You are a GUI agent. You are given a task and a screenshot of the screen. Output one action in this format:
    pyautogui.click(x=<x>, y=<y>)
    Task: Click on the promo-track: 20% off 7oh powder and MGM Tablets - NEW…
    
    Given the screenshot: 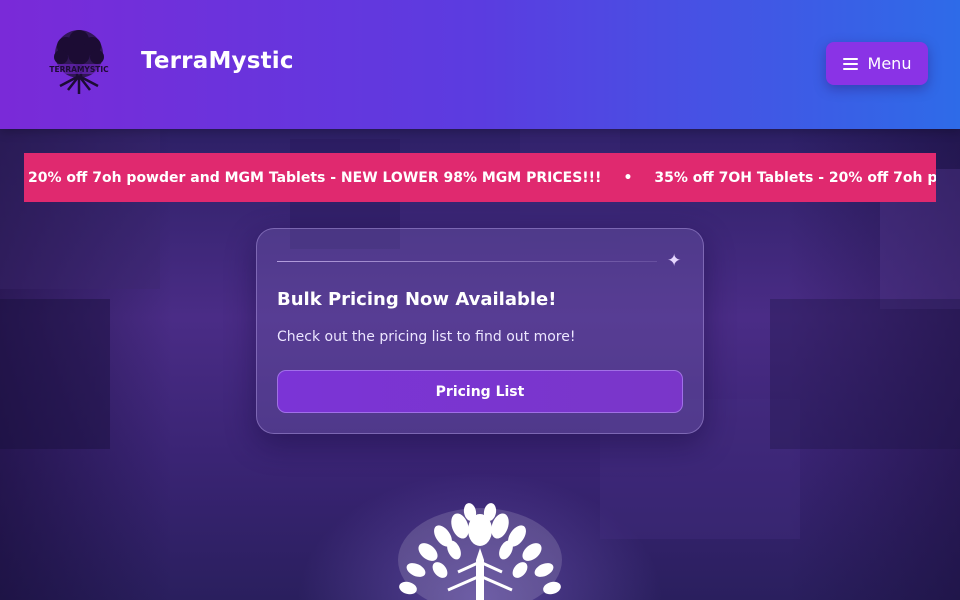 What is the action you would take?
    pyautogui.click(x=480, y=178)
    